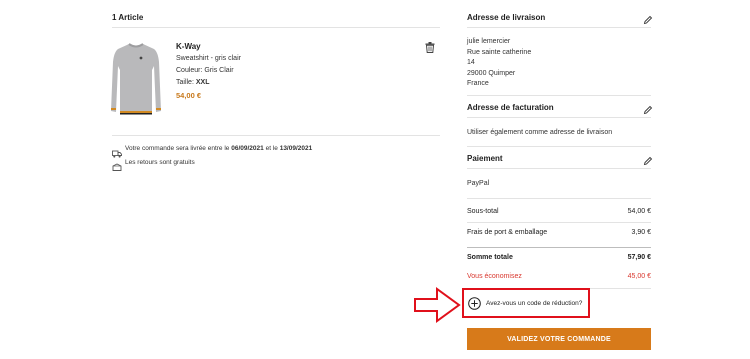 This screenshot has width=750, height=359. Describe the element at coordinates (648, 18) in the screenshot. I see `edit-shipping-pencil-icon` at that location.